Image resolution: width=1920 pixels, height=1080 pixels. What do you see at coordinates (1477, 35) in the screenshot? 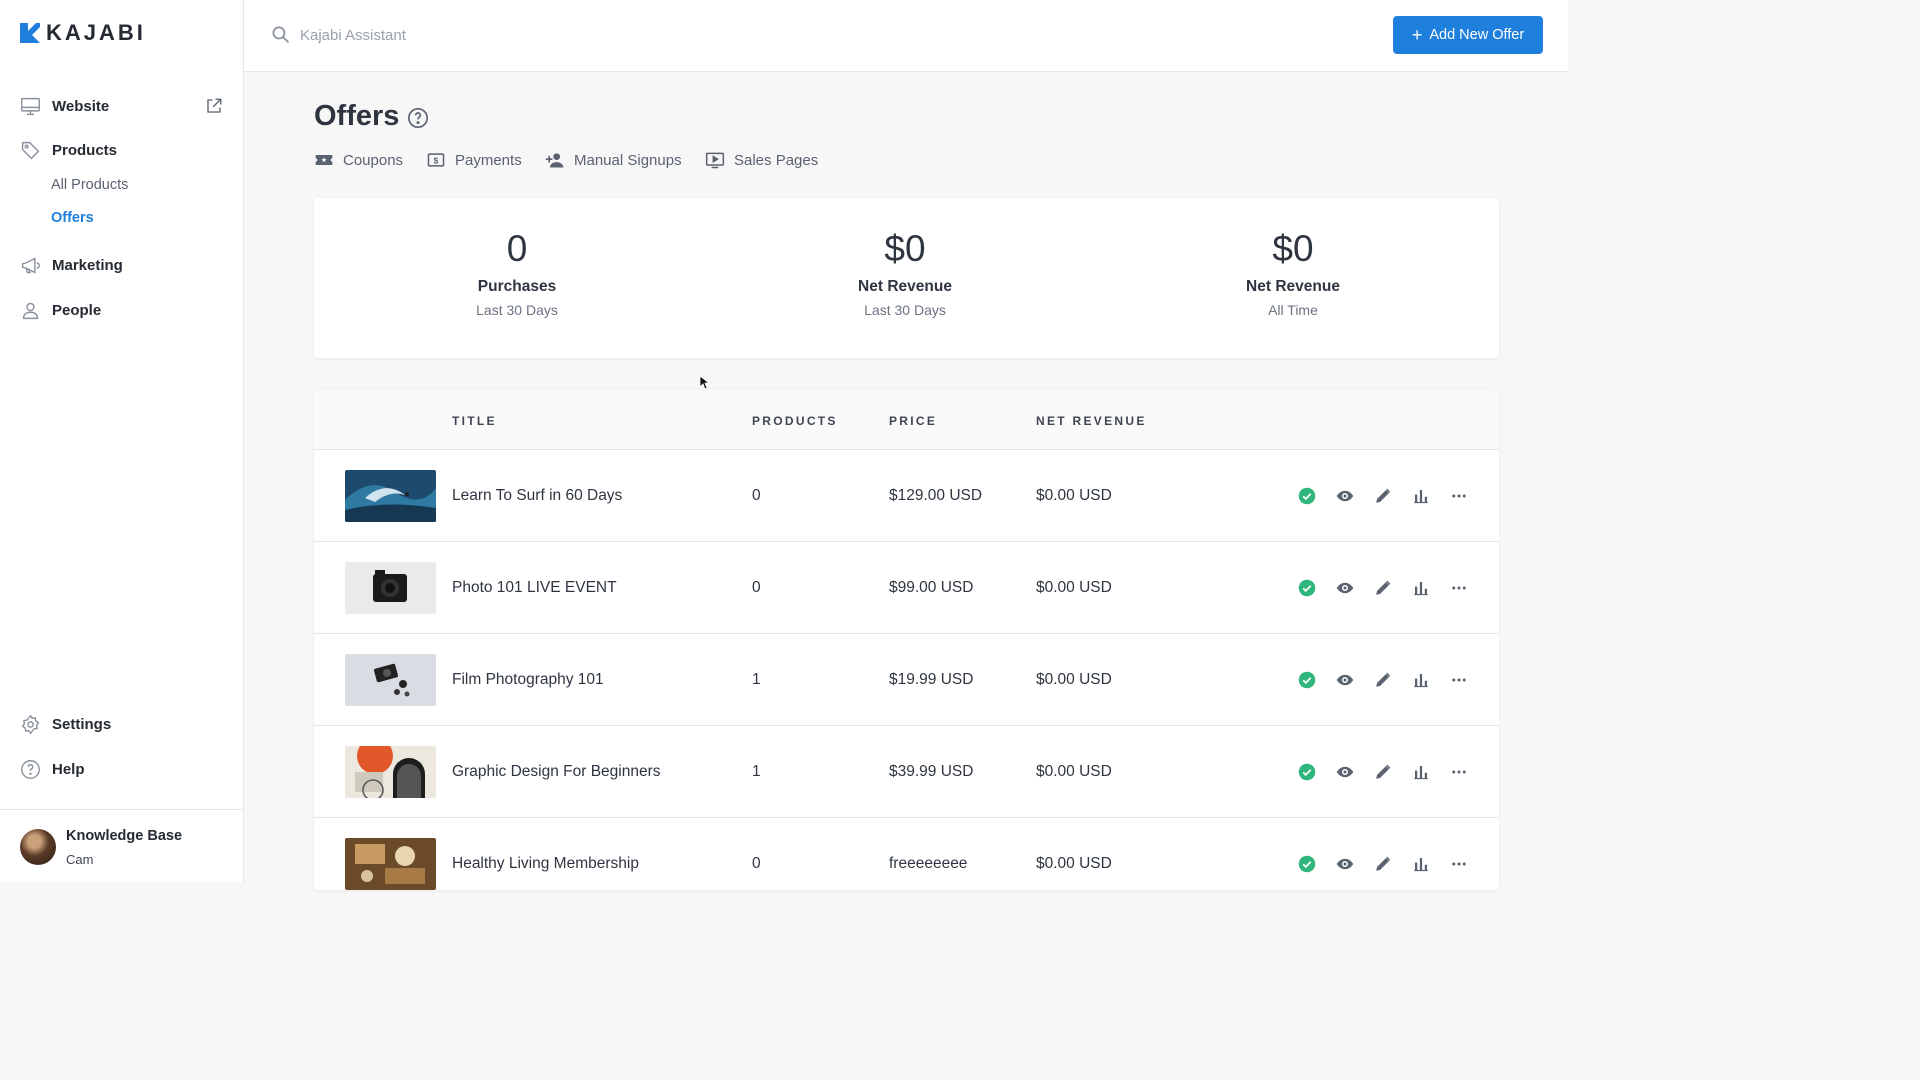
I see `add-new-offer-label: Add New Offer` at bounding box center [1477, 35].